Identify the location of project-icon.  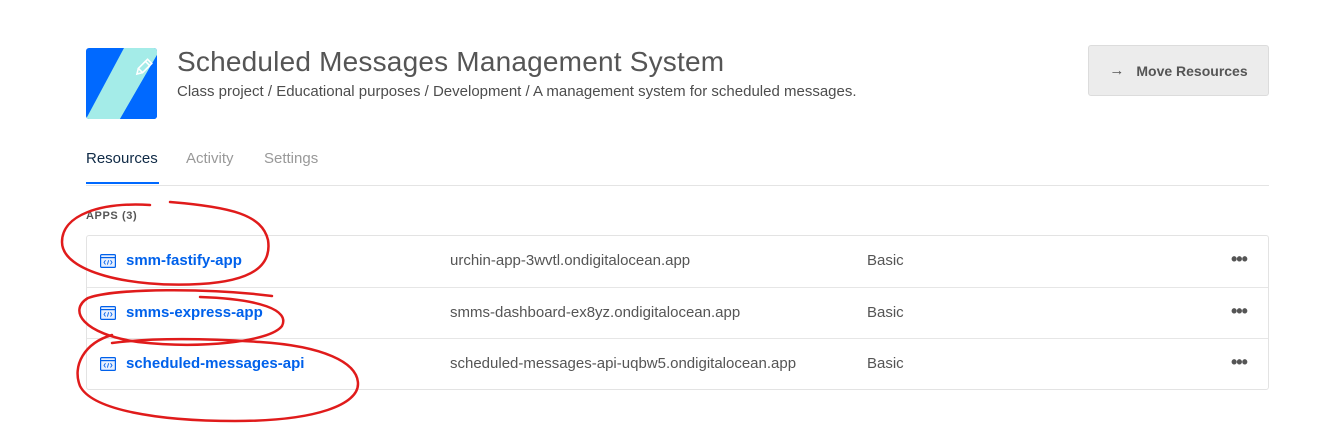
(121, 83).